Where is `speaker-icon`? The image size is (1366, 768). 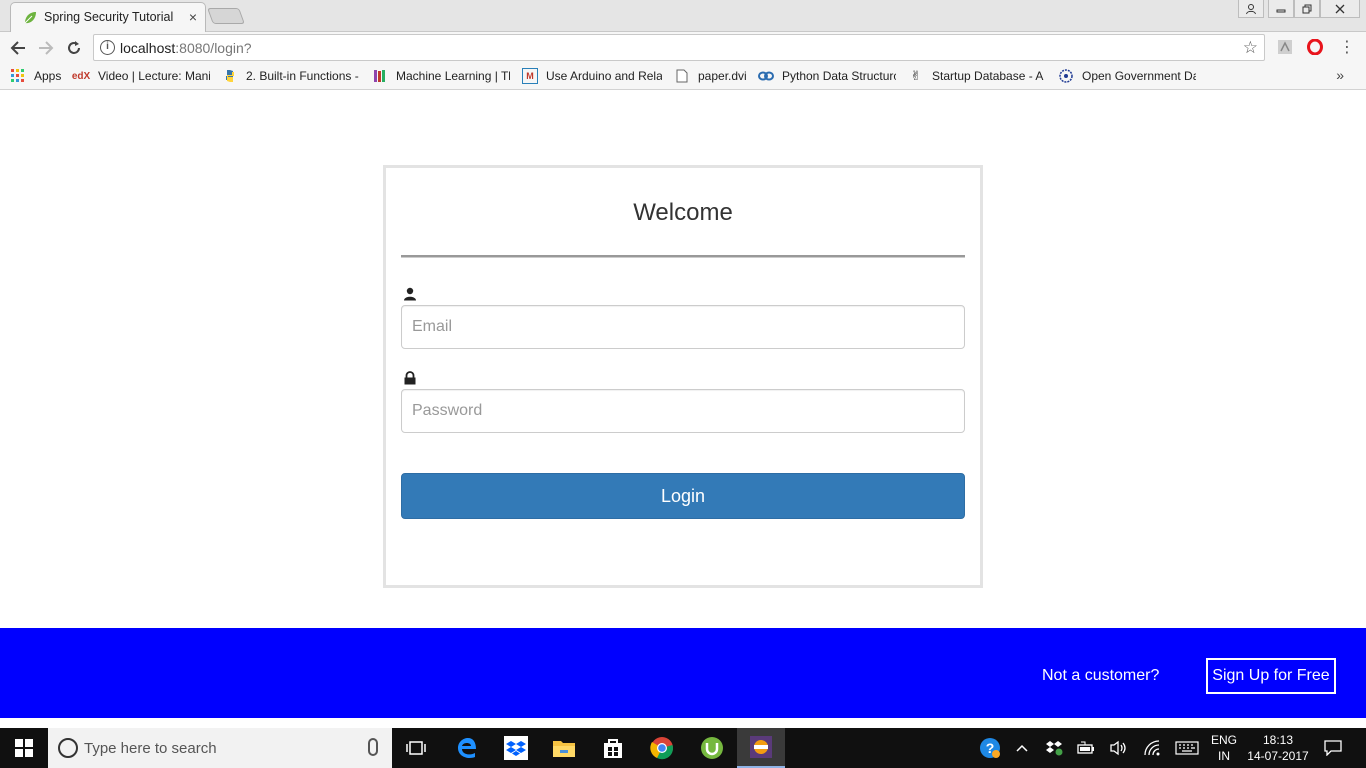
speaker-icon is located at coordinates (1118, 748).